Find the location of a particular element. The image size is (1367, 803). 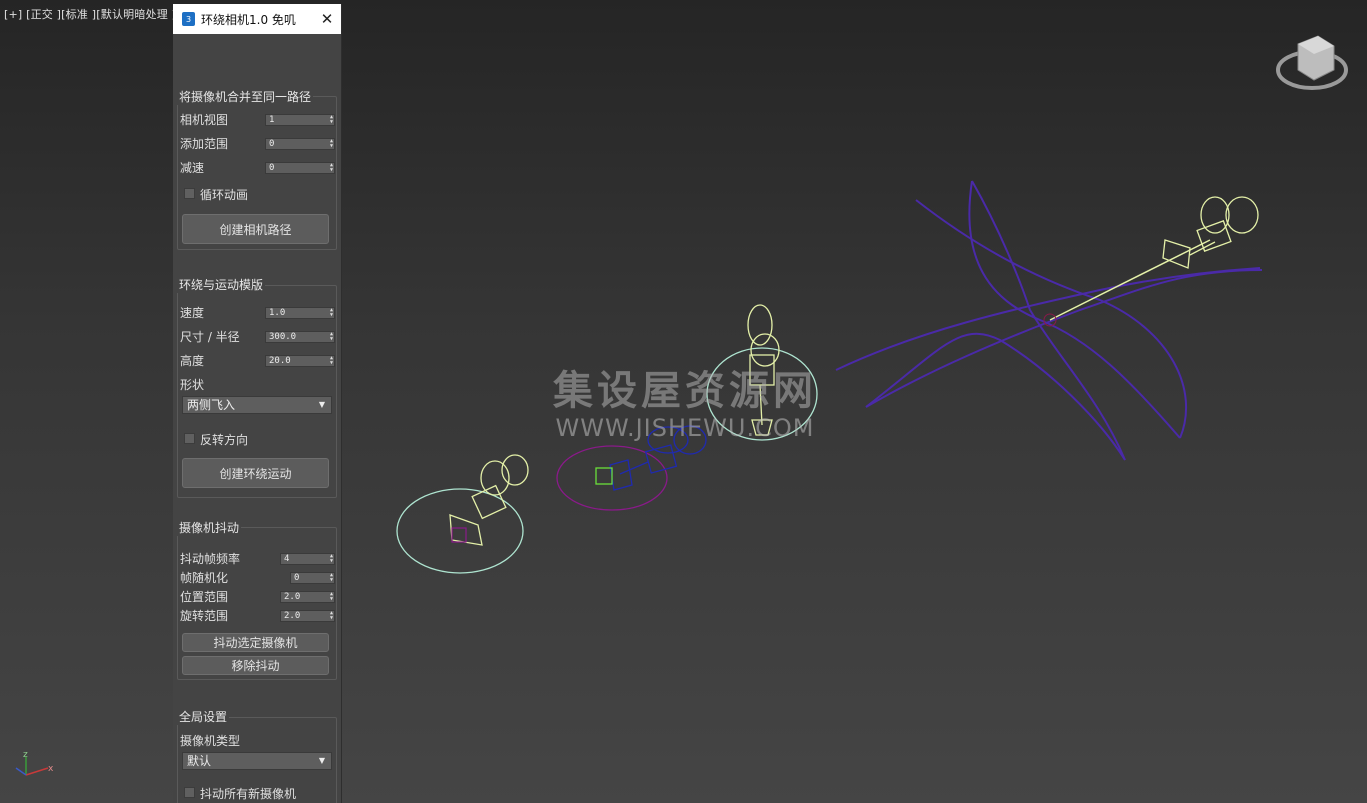

orbit-group-title: 环绕与运动模版 is located at coordinates (221, 284).